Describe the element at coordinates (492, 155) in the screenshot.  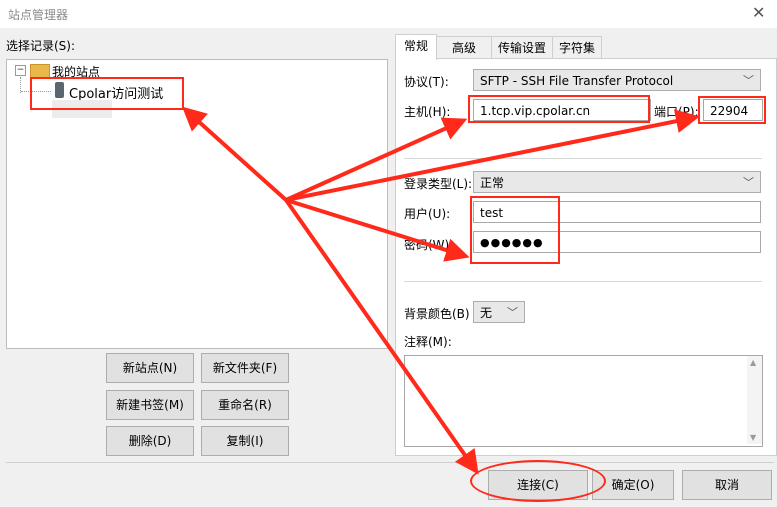
I see `arrow-to-port` at that location.